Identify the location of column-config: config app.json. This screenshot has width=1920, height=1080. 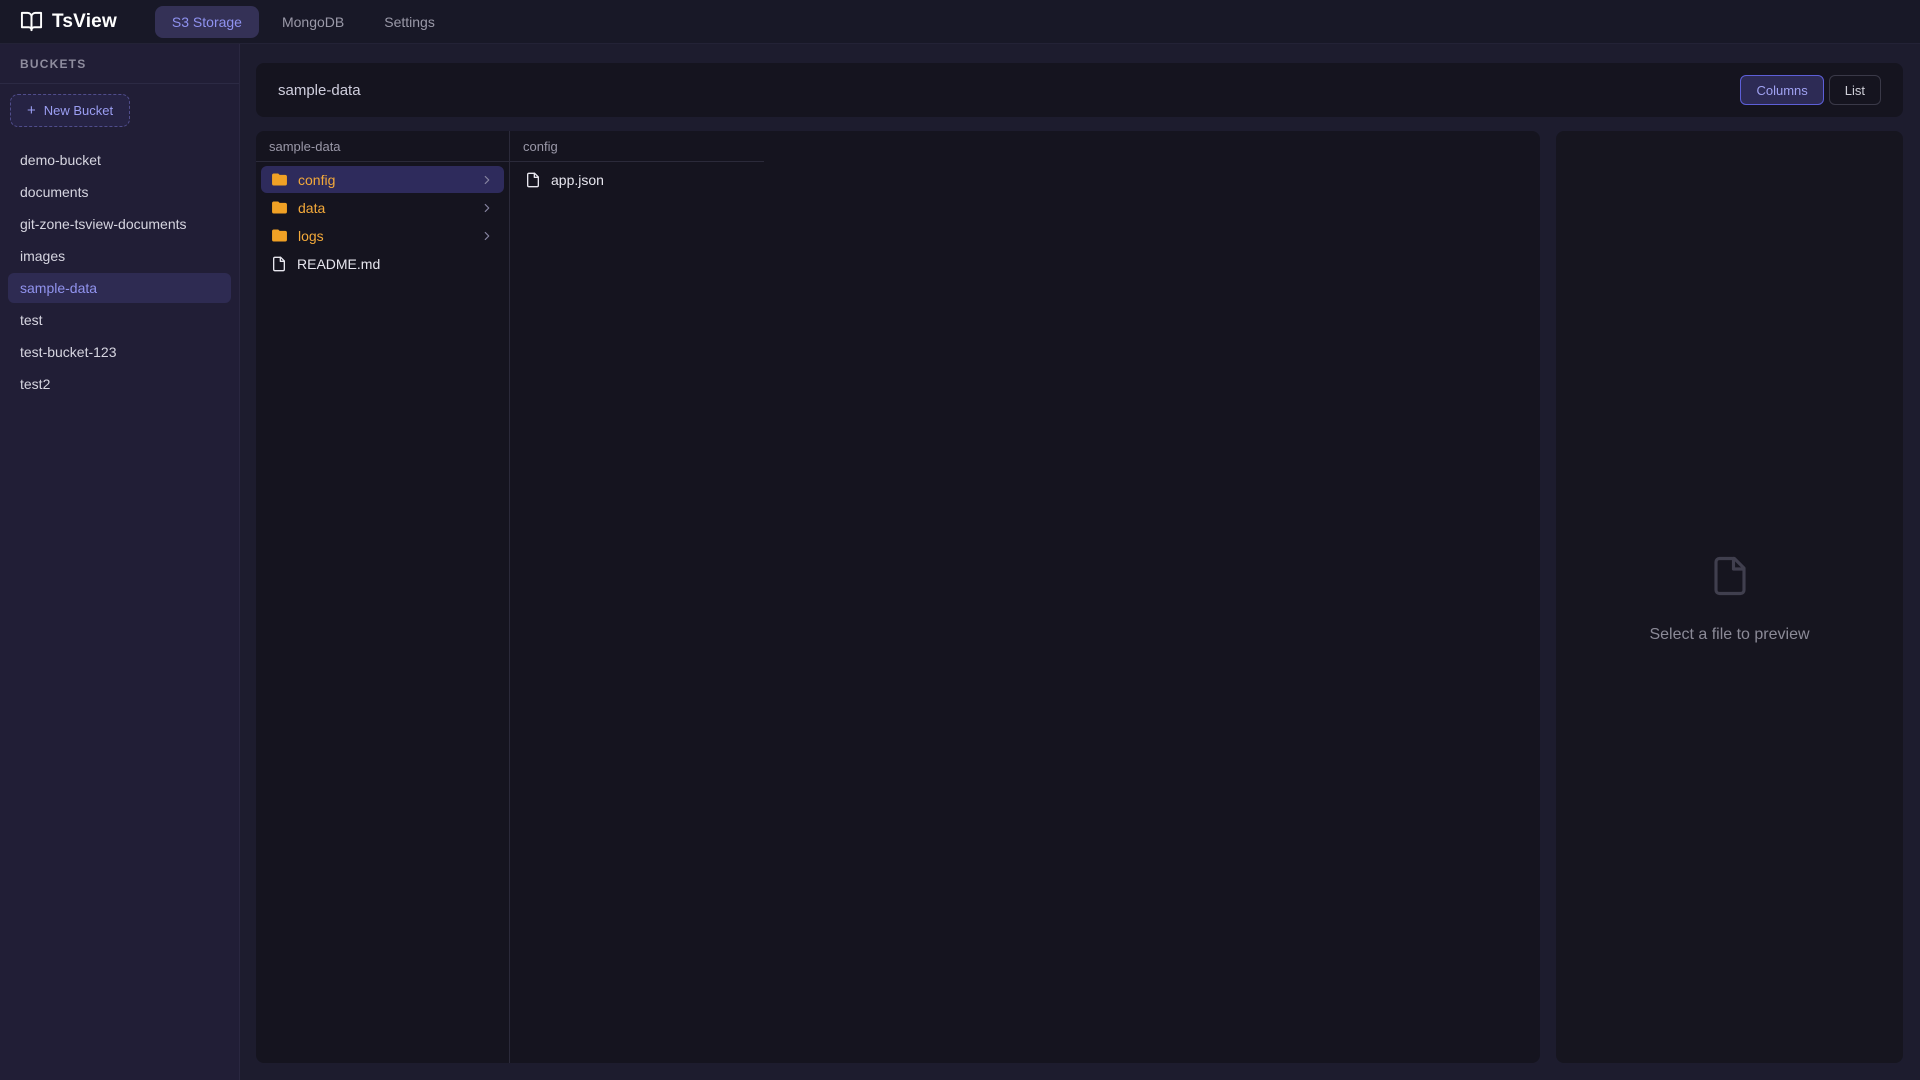
(637, 597).